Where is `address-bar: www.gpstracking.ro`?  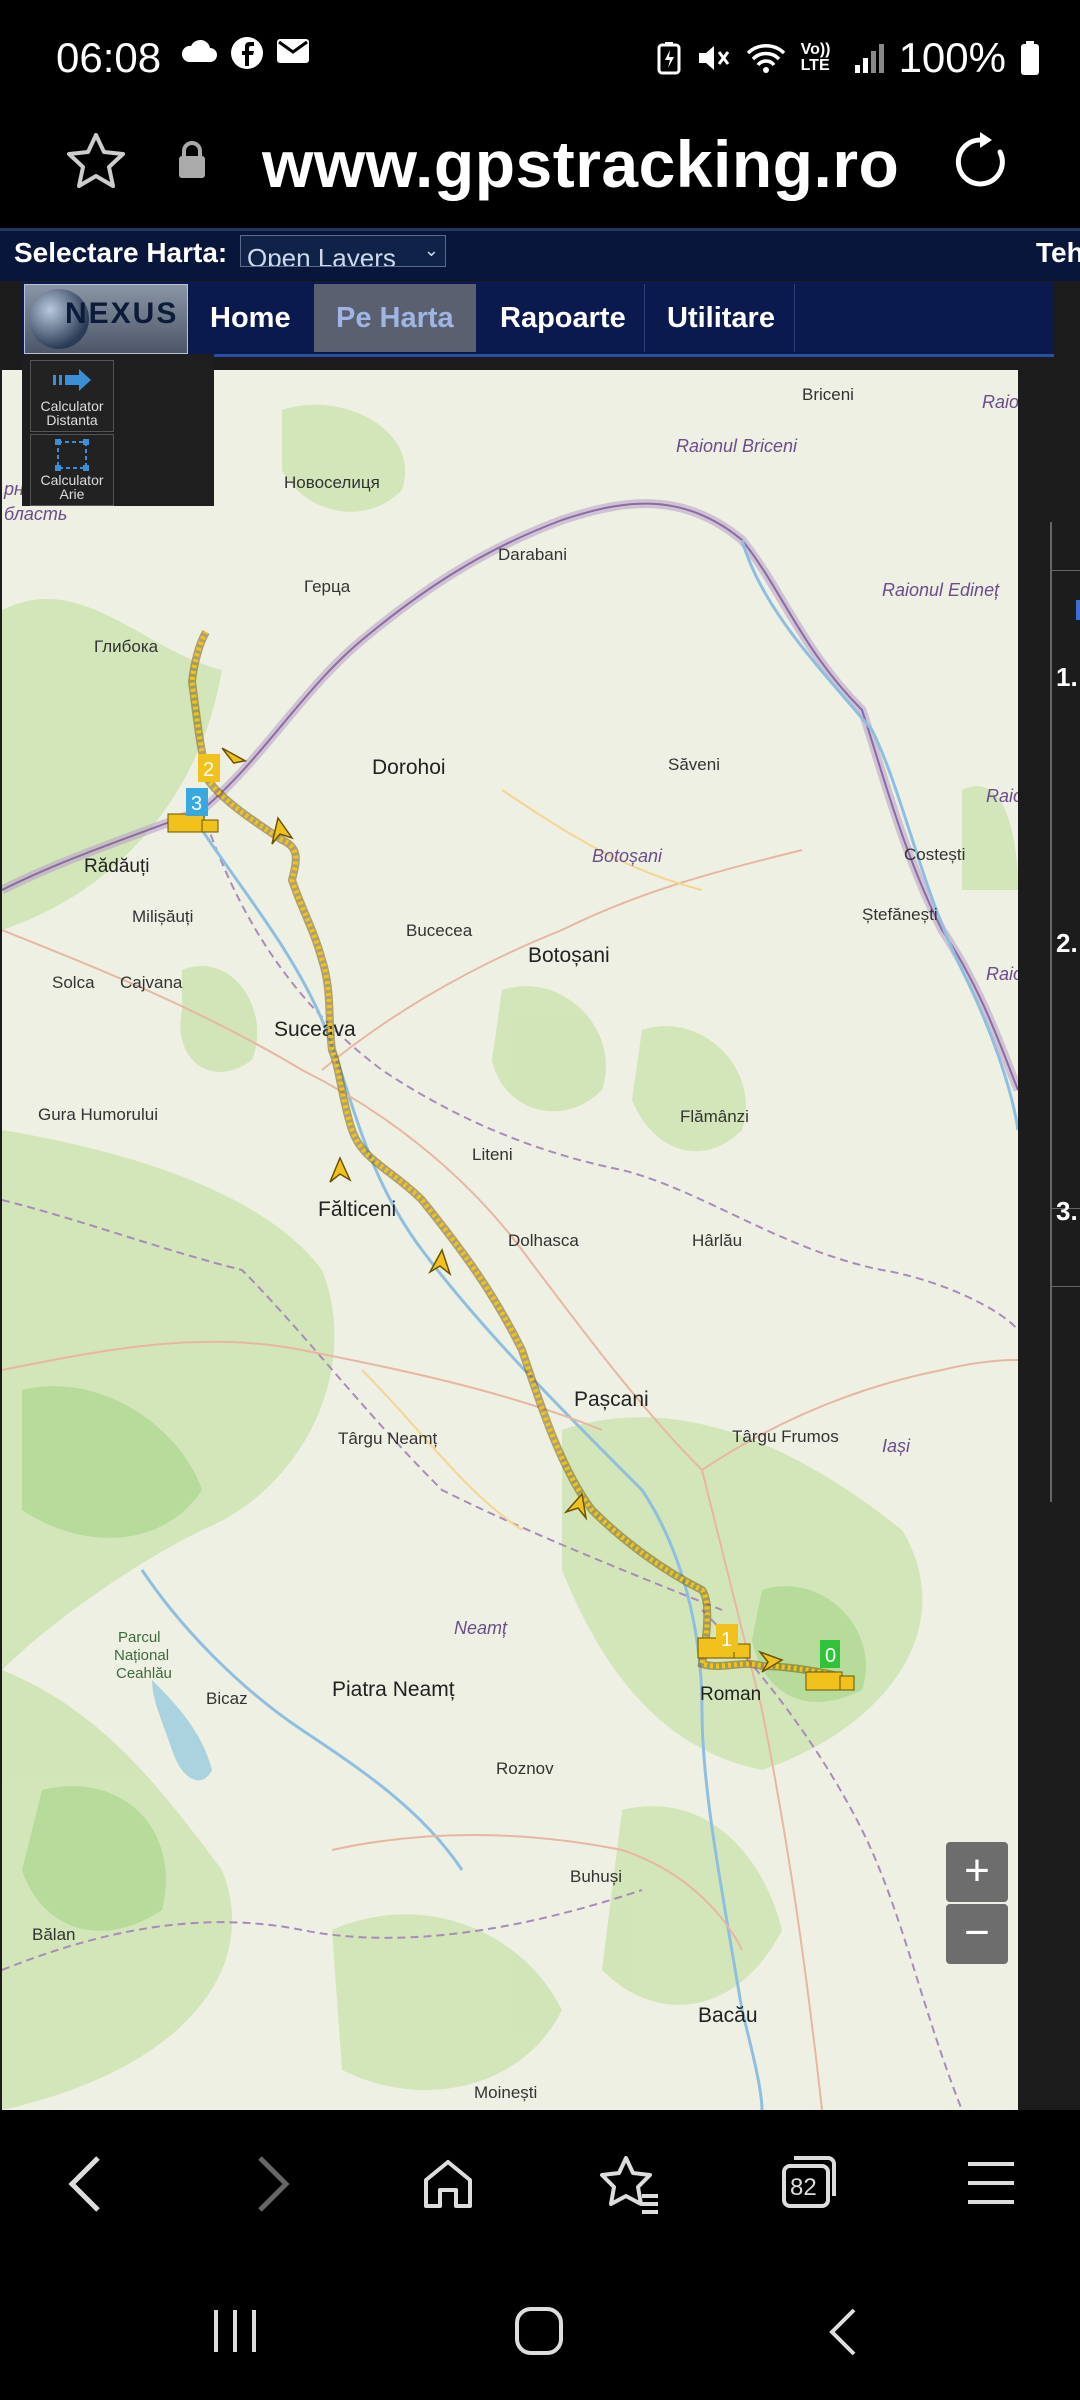
address-bar: www.gpstracking.ro is located at coordinates (540, 173).